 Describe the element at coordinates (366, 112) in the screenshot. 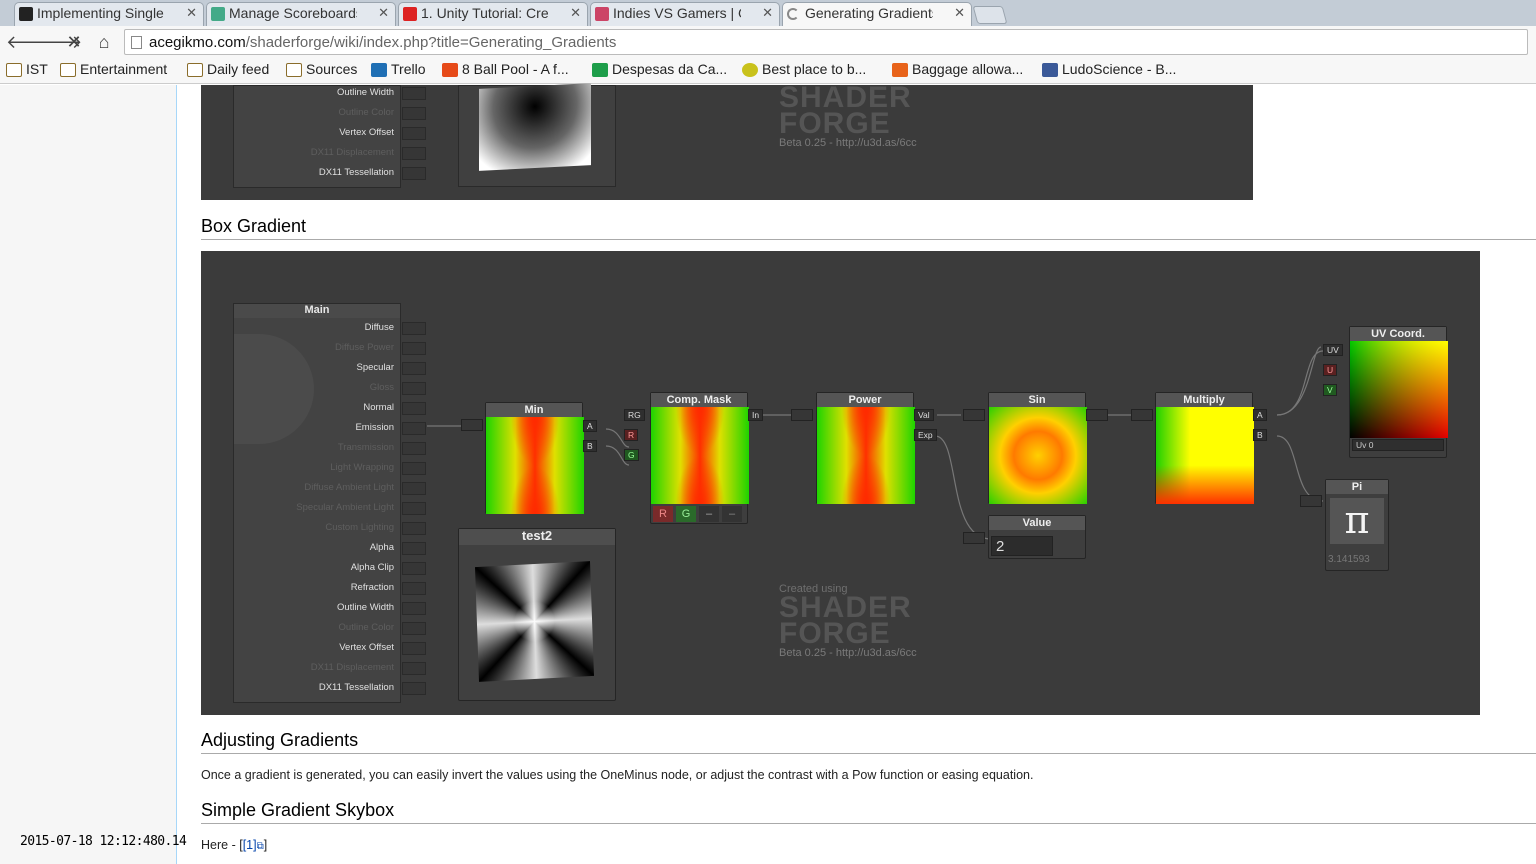

I see `row-label: Outline Color` at that location.